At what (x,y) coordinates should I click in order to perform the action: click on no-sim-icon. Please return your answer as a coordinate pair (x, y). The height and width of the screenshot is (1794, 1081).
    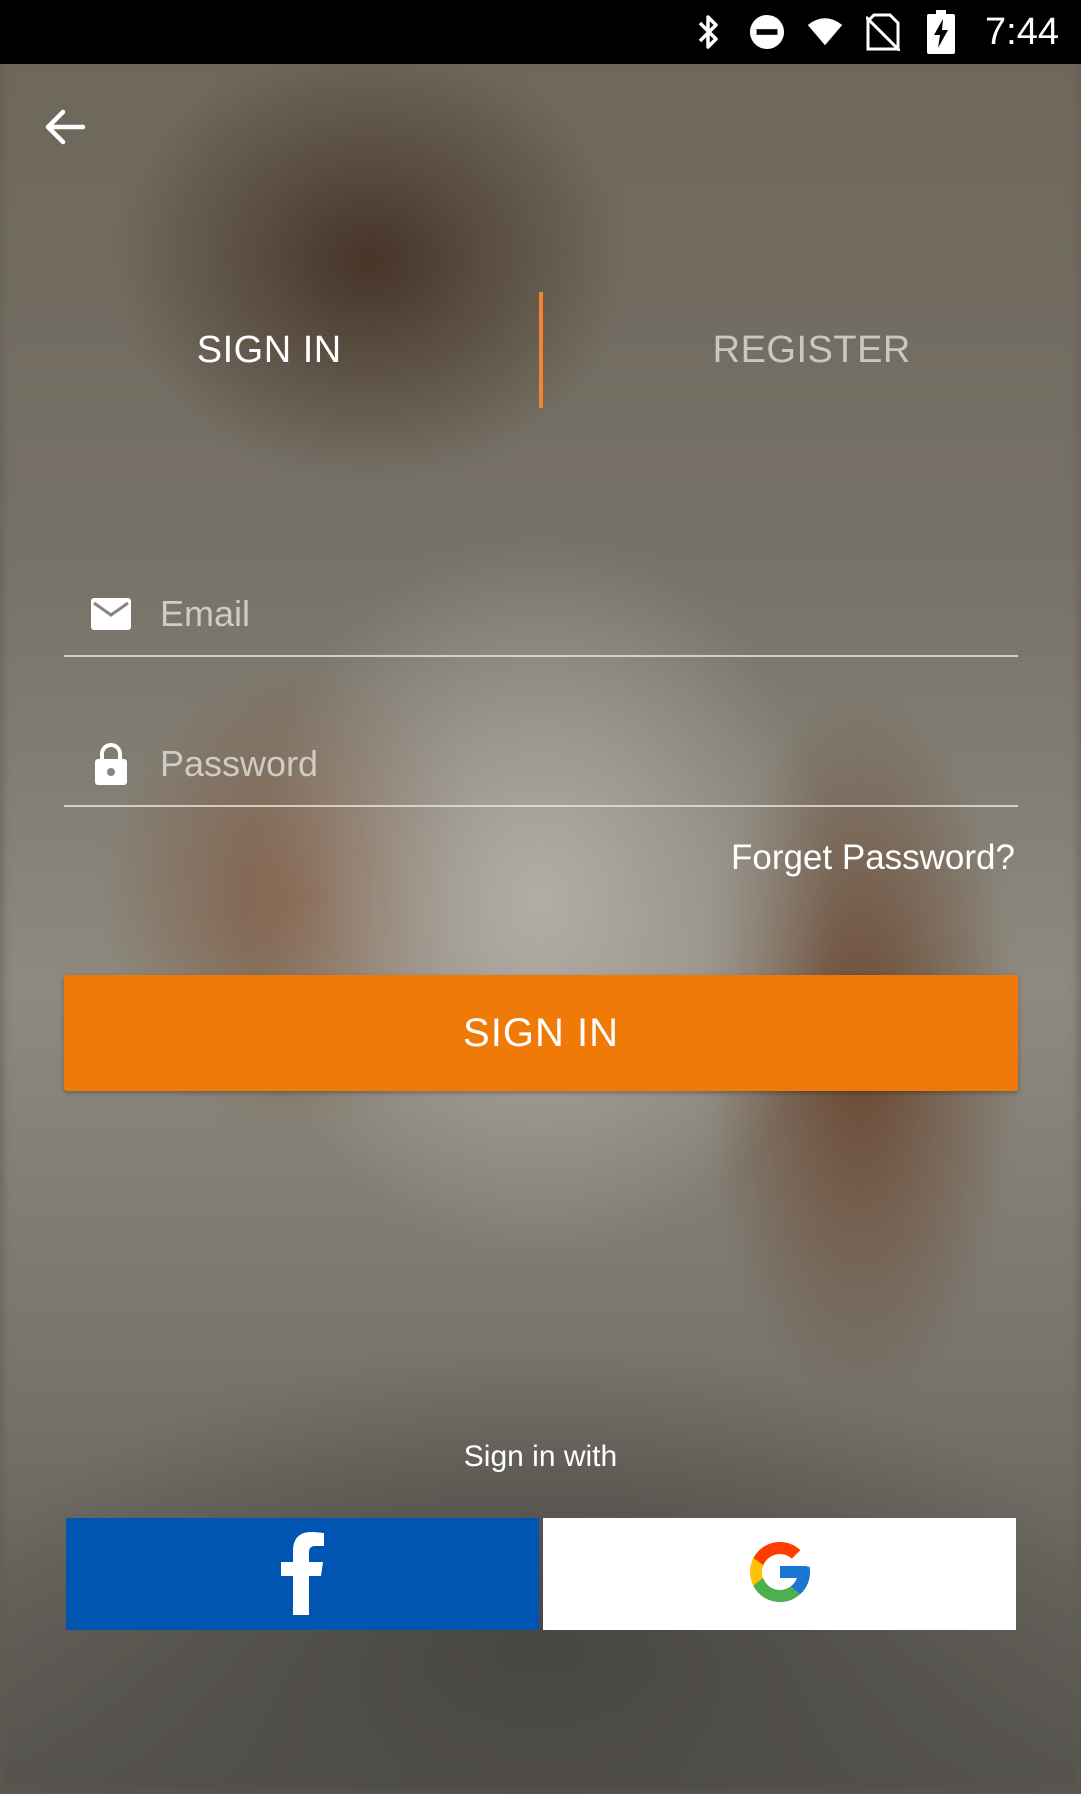
    Looking at the image, I should click on (883, 32).